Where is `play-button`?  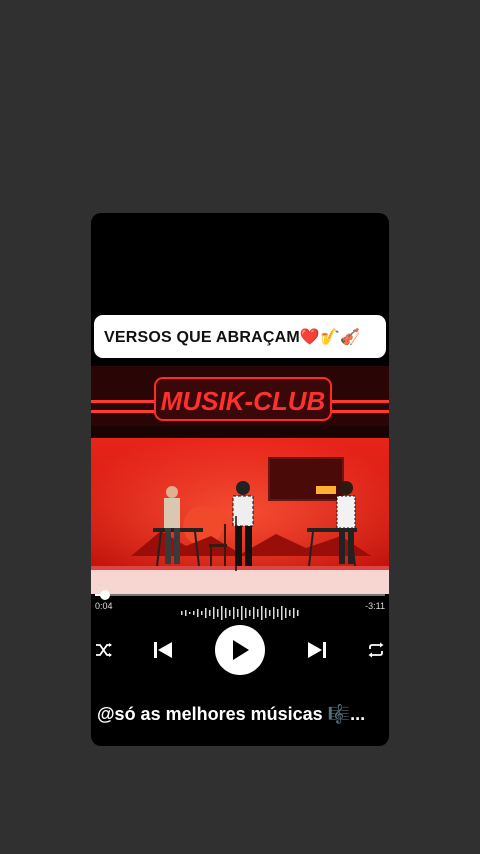 play-button is located at coordinates (240, 650).